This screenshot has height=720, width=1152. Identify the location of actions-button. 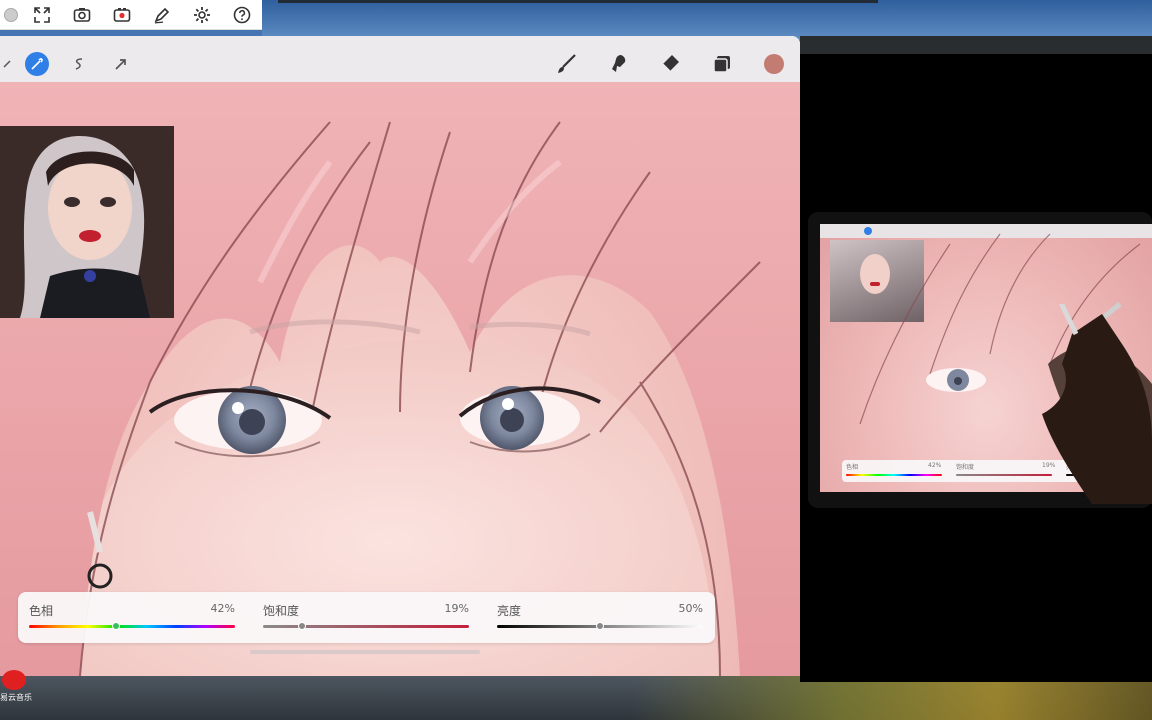
(8, 64).